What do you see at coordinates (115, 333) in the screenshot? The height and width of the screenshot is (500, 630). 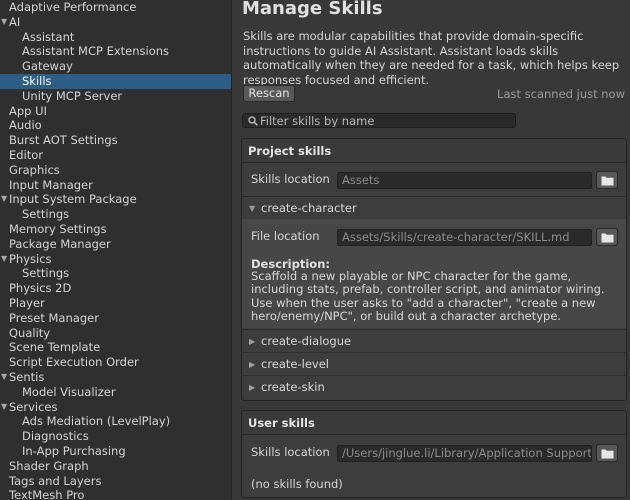 I see `sidebar-item-quality: Quality` at bounding box center [115, 333].